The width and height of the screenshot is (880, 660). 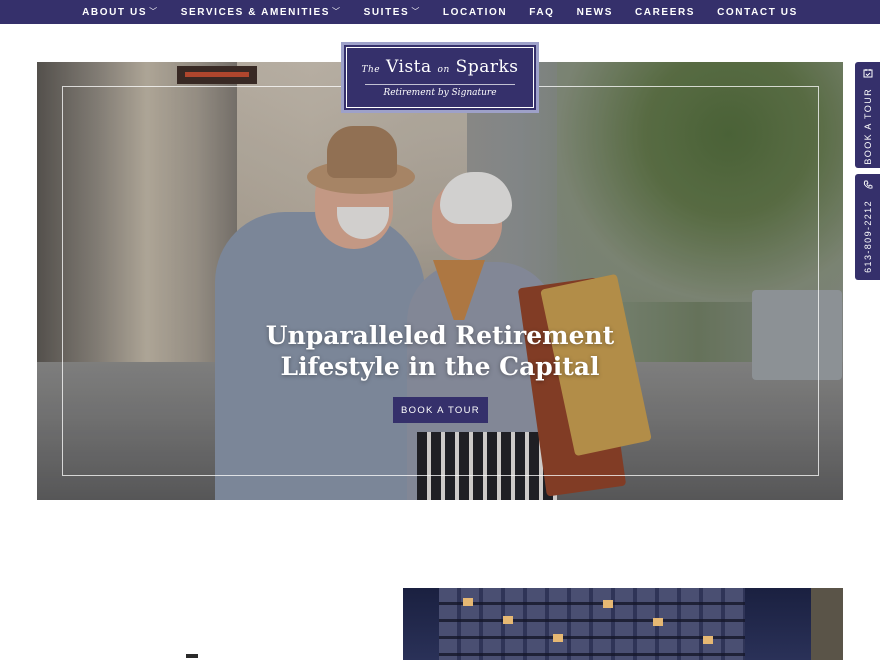 What do you see at coordinates (440, 93) in the screenshot?
I see `logo-tagline: Retirement by Signature` at bounding box center [440, 93].